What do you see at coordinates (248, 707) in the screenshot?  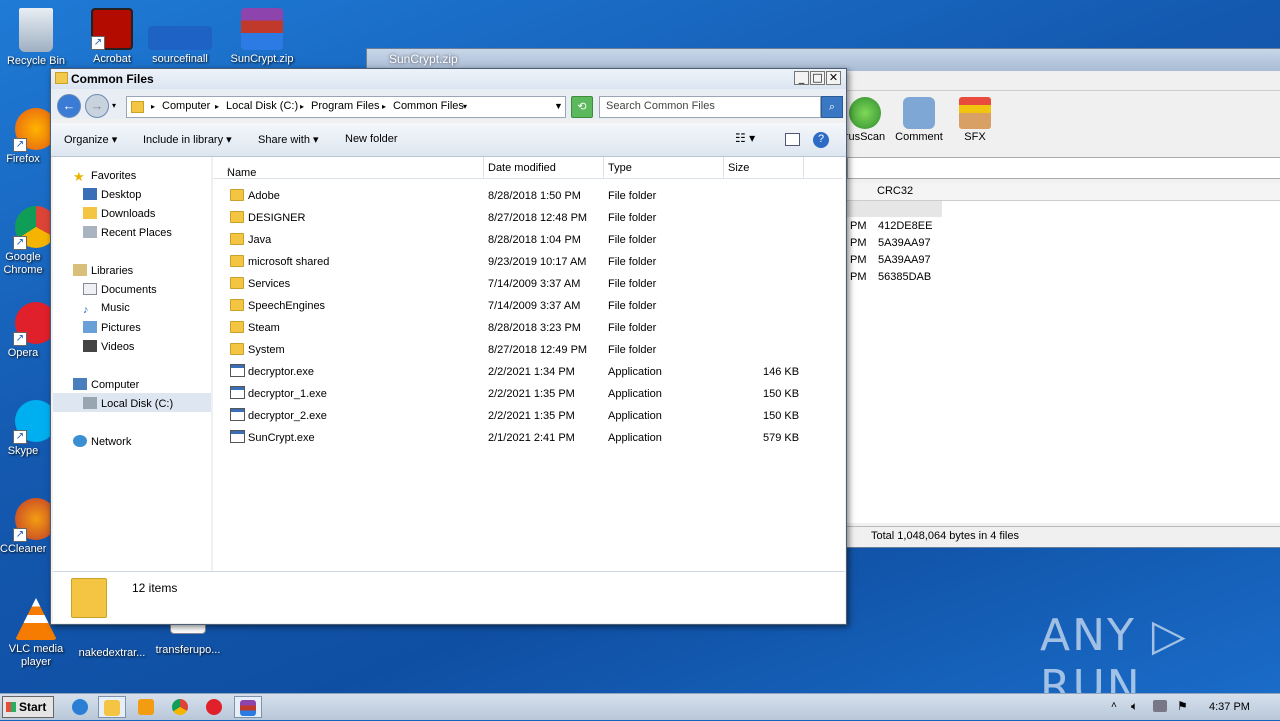 I see `winrar-taskbar-icon` at bounding box center [248, 707].